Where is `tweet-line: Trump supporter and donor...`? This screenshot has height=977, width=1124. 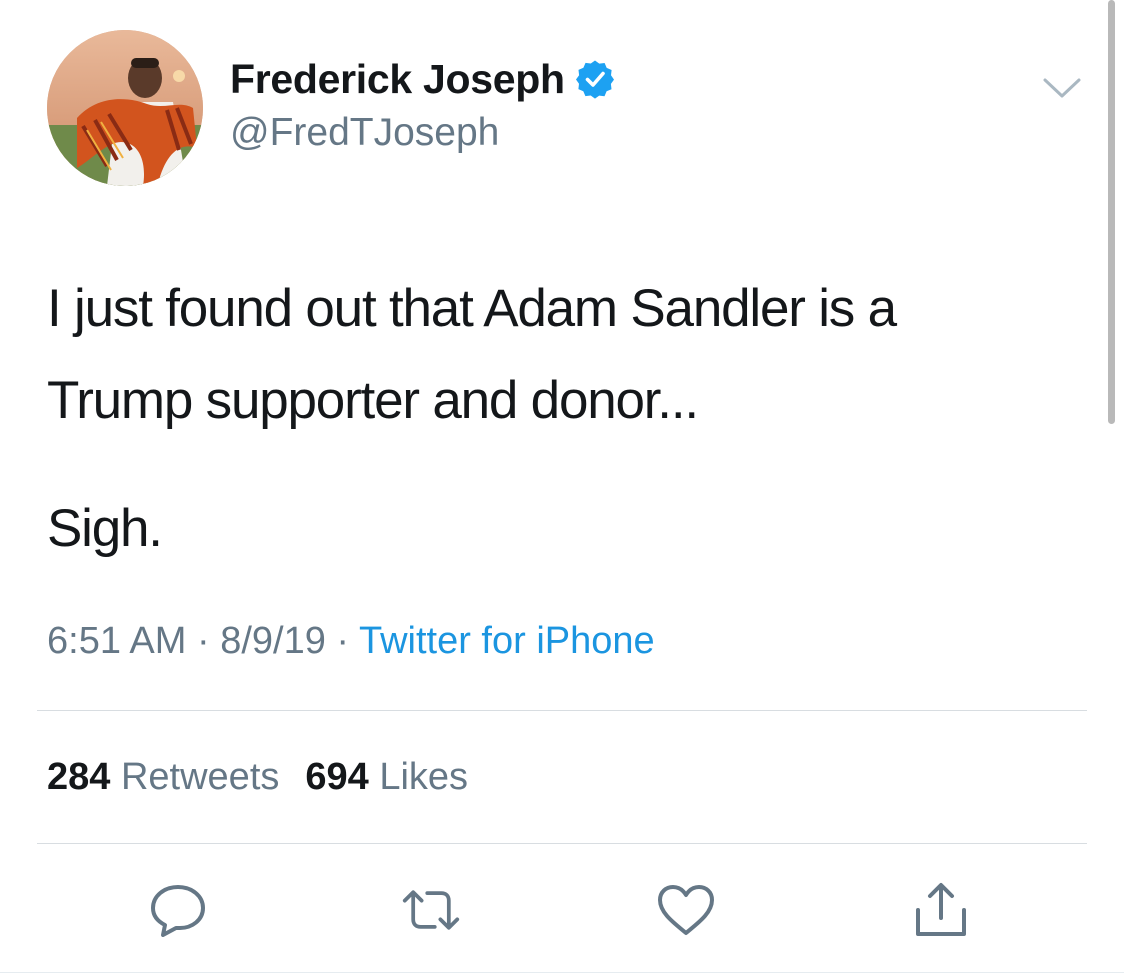
tweet-line: Trump supporter and donor... is located at coordinates (373, 400).